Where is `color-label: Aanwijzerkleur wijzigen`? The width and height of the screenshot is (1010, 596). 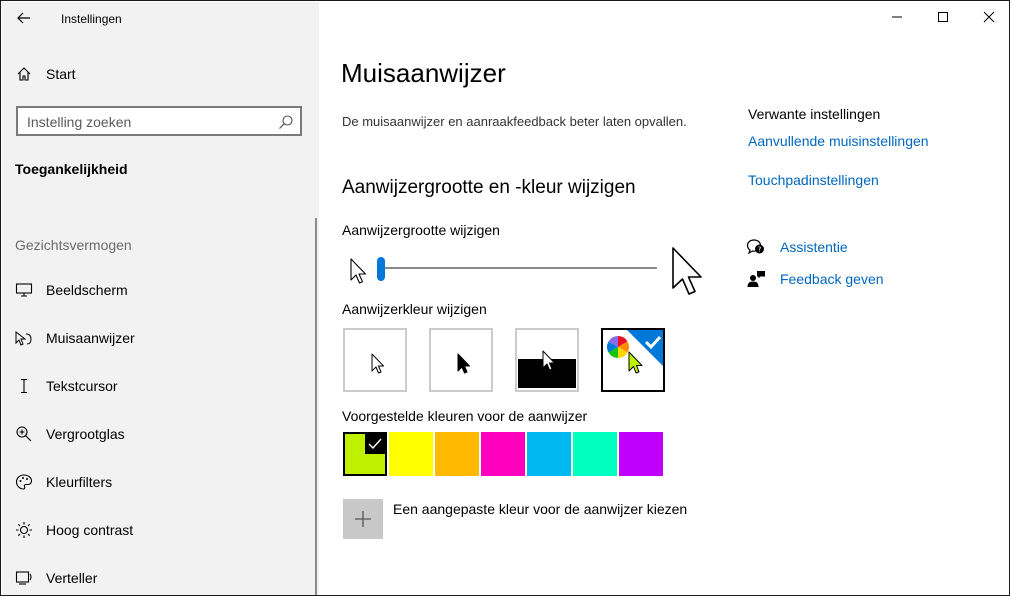
color-label: Aanwijzerkleur wijzigen is located at coordinates (414, 309).